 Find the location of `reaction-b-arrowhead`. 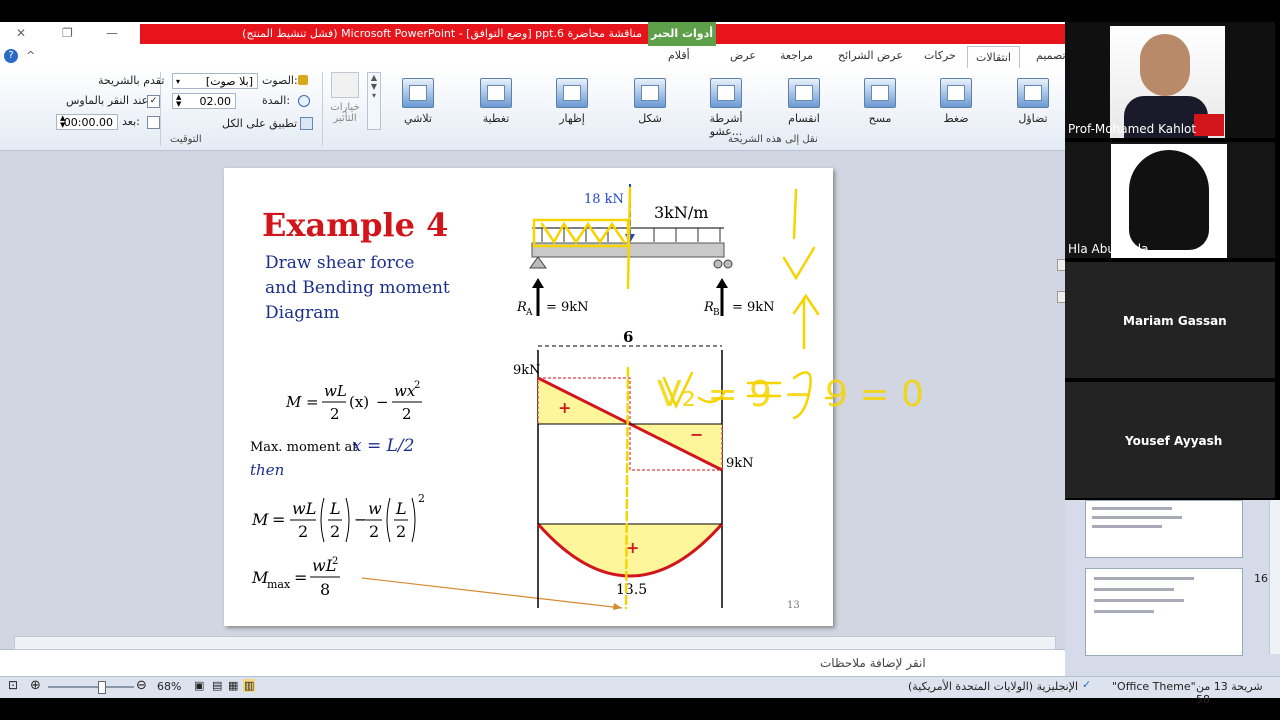

reaction-b-arrowhead is located at coordinates (722, 283).